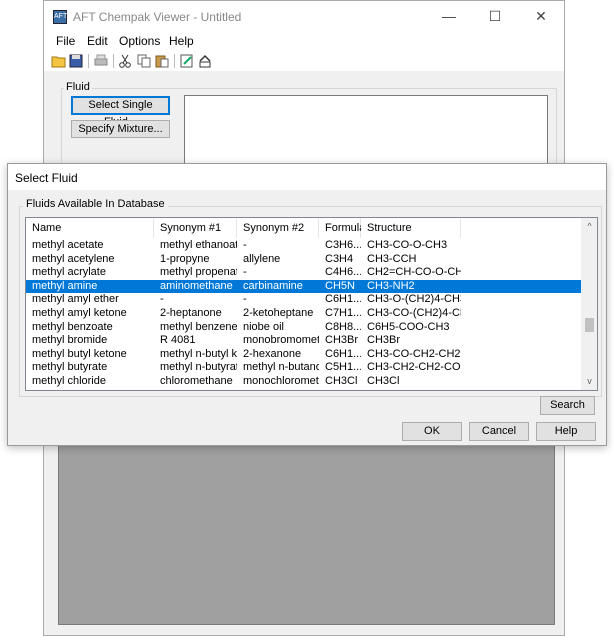 The height and width of the screenshot is (640, 614). Describe the element at coordinates (589, 381) in the screenshot. I see `scroll-down-arrow-icon: v` at that location.